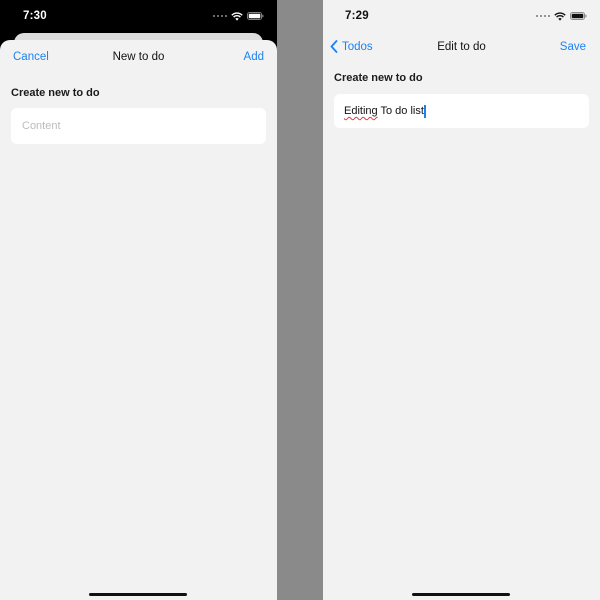 The width and height of the screenshot is (600, 600). I want to click on misspelled-word: Editing, so click(361, 111).